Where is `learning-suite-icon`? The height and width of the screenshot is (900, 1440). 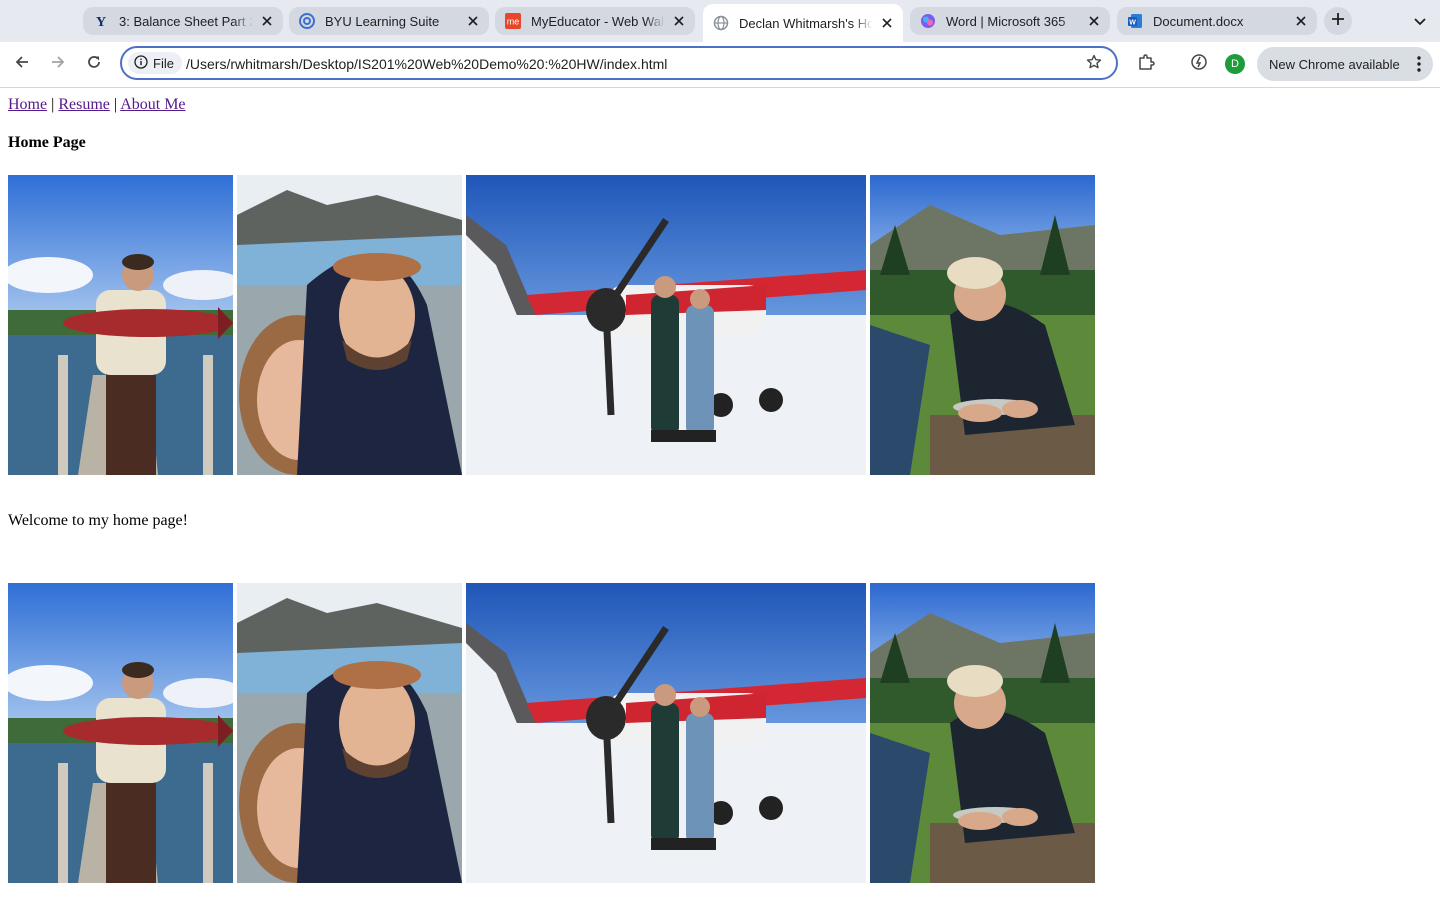 learning-suite-icon is located at coordinates (307, 21).